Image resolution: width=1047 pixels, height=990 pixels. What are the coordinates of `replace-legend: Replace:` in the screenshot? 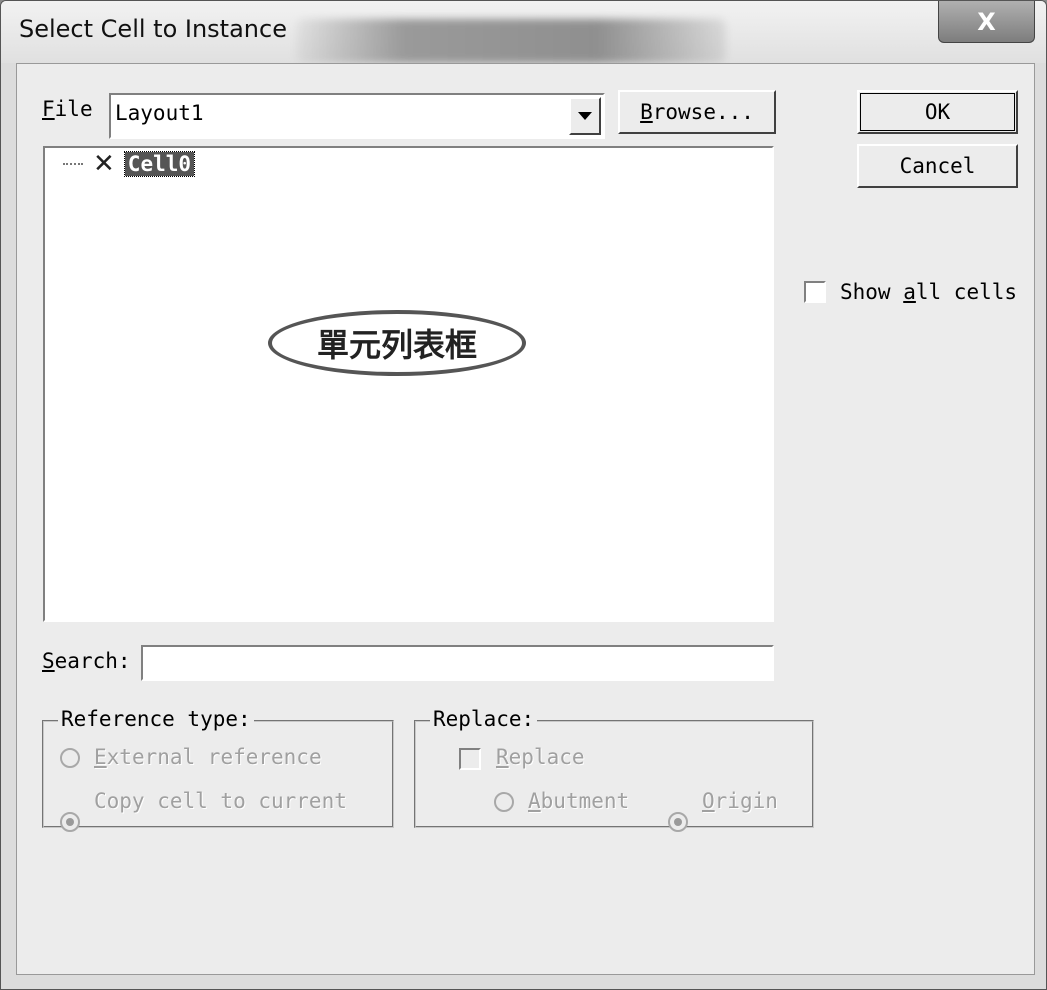 It's located at (484, 719).